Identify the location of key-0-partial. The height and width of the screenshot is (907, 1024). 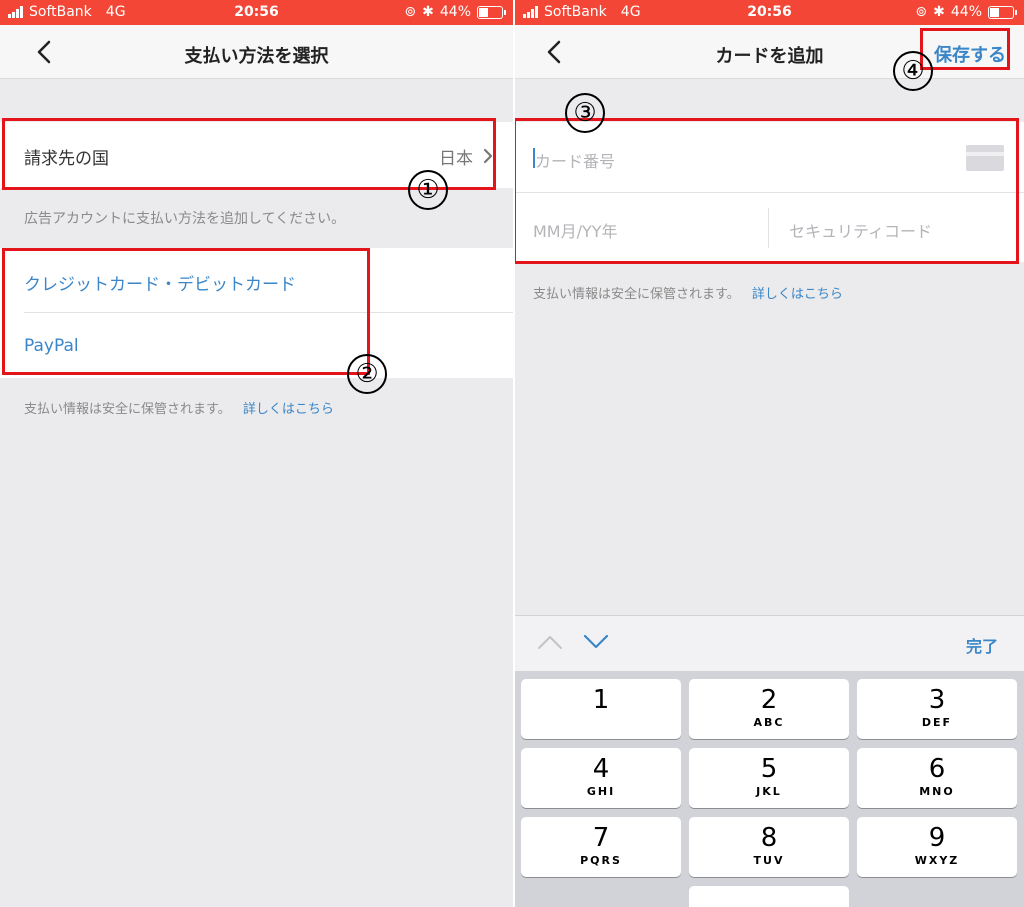
(769, 896).